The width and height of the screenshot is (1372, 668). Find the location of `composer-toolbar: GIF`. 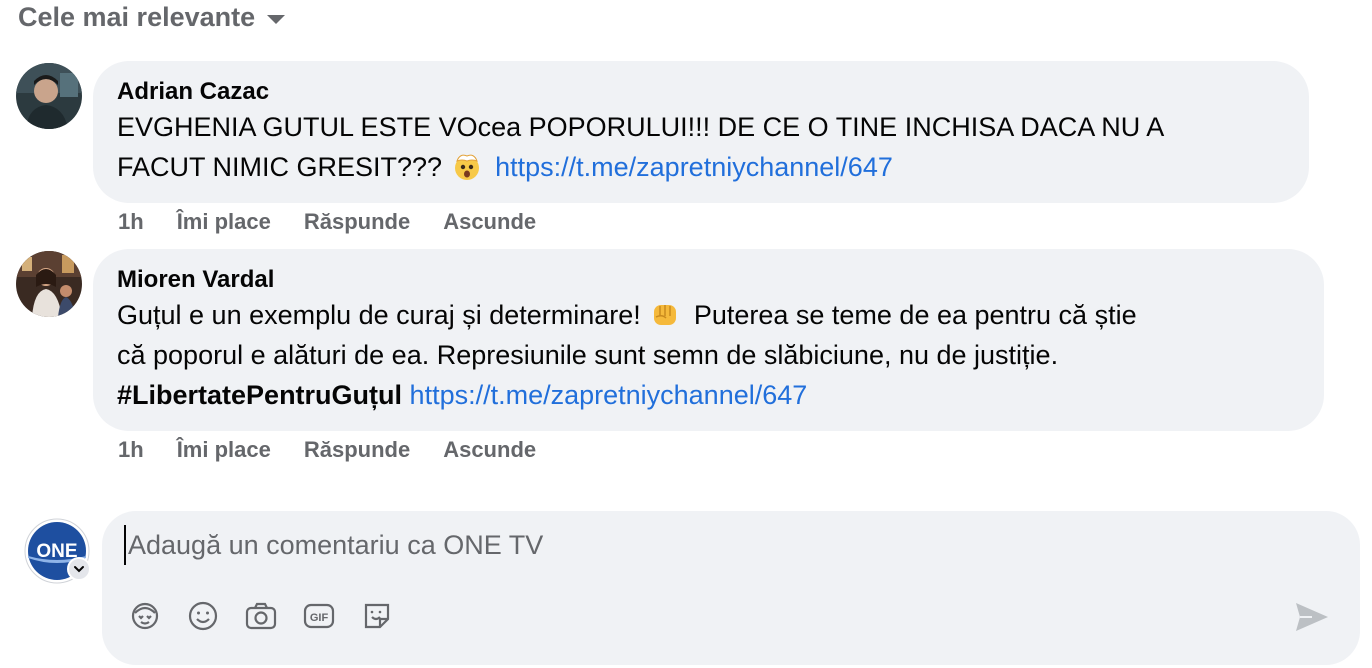

composer-toolbar: GIF is located at coordinates (261, 616).